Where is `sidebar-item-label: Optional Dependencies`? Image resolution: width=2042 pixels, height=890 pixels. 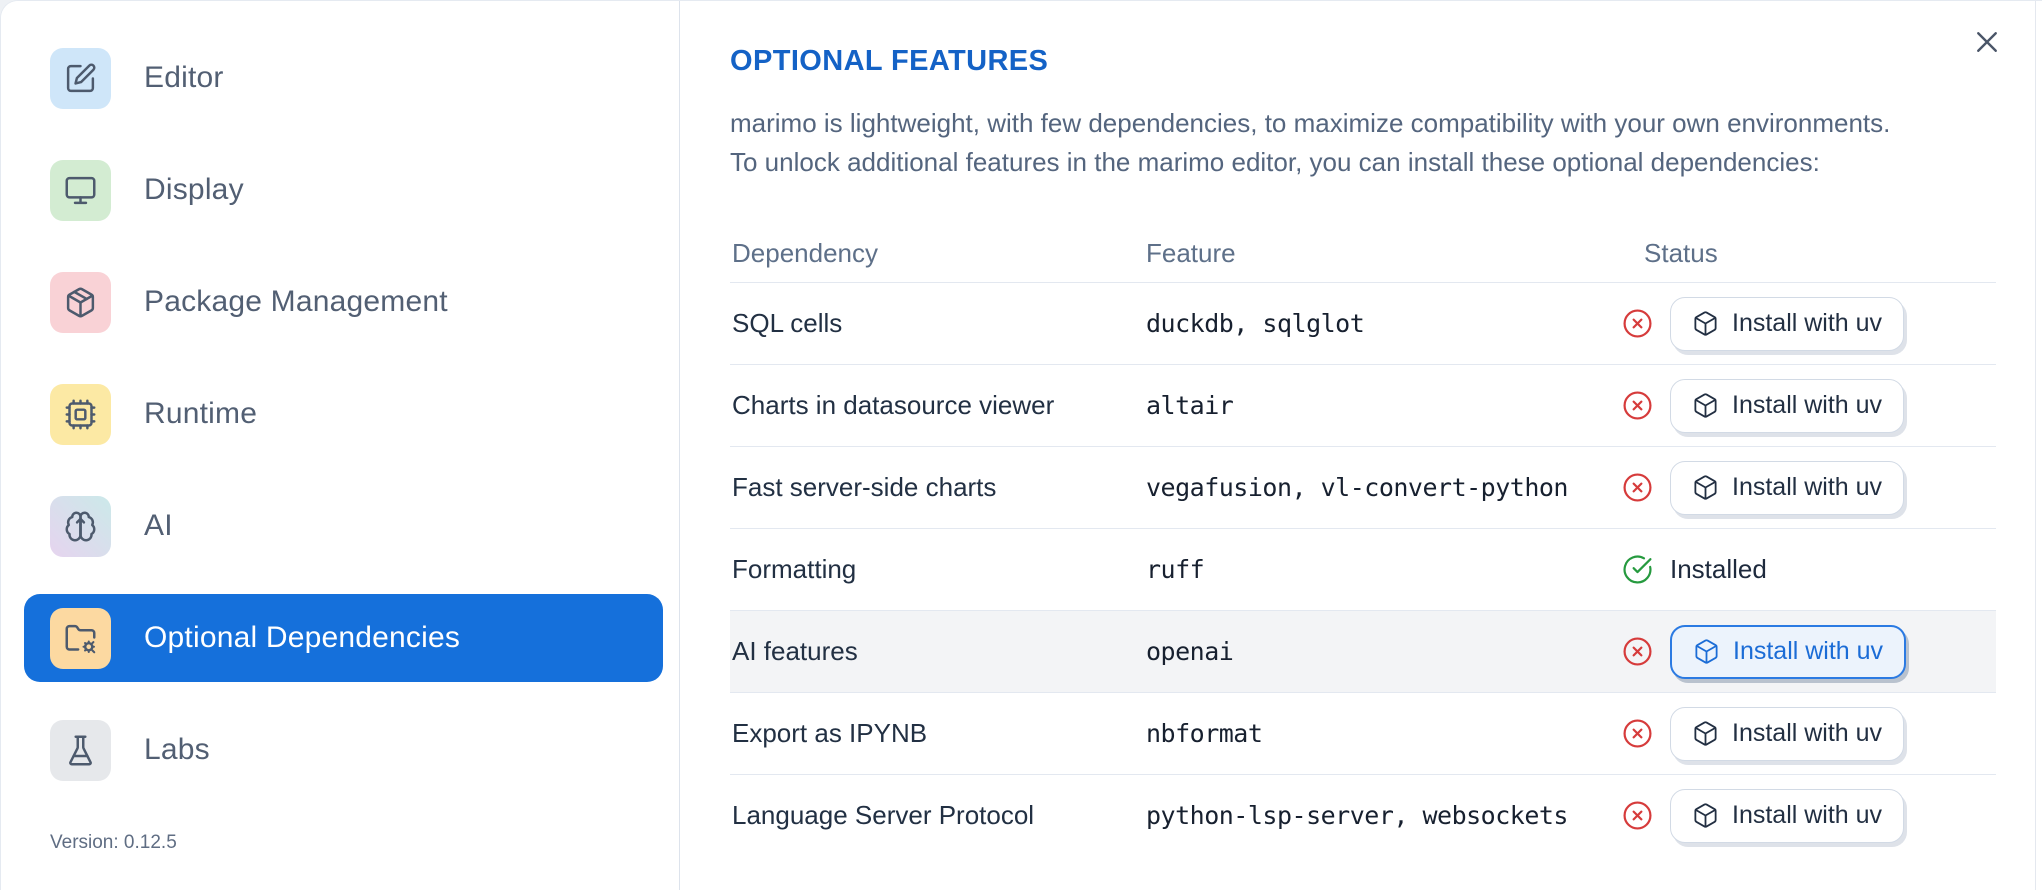
sidebar-item-label: Optional Dependencies is located at coordinates (302, 637).